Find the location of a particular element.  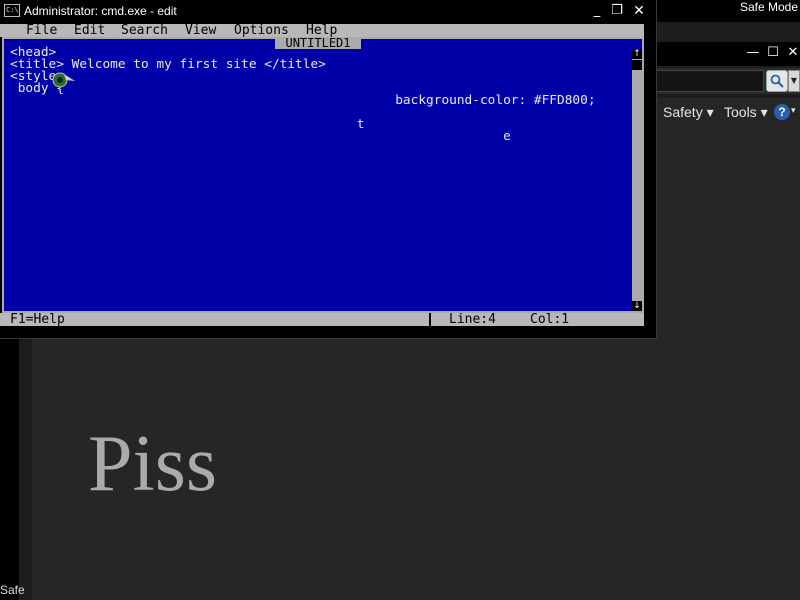

menu-search: Search is located at coordinates (144, 30).